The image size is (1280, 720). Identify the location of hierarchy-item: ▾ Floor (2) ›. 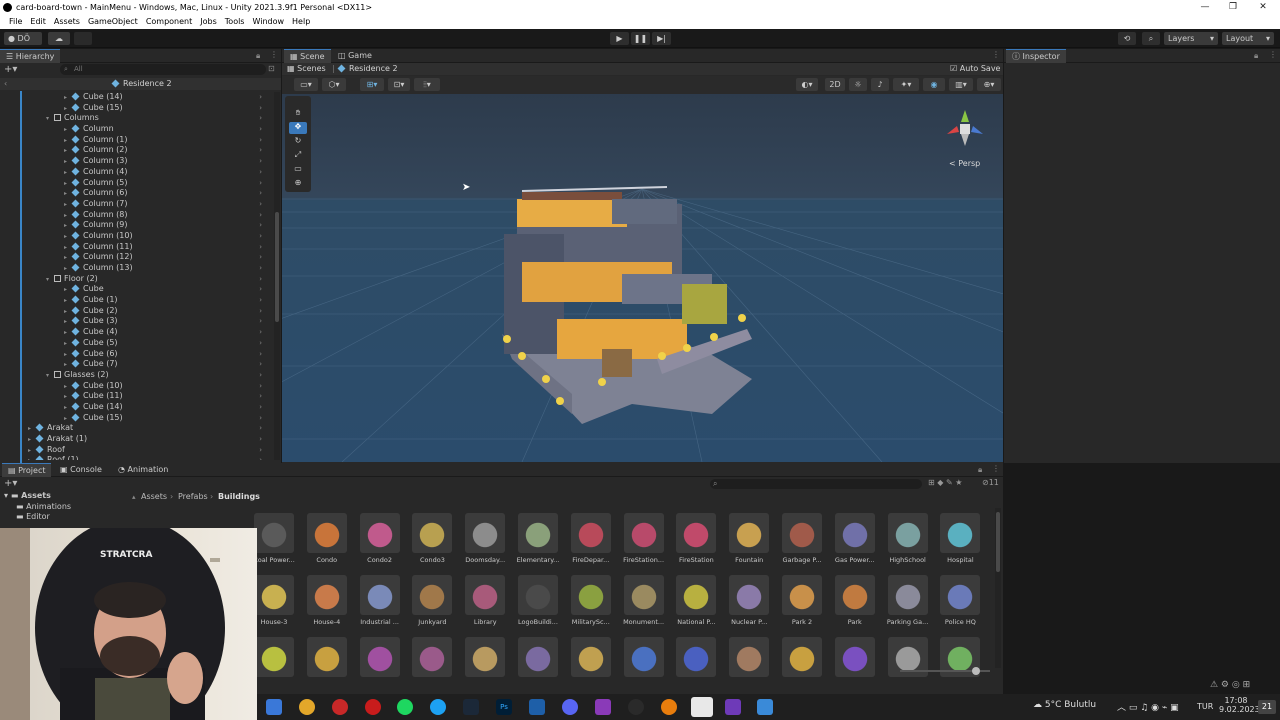
(136, 279).